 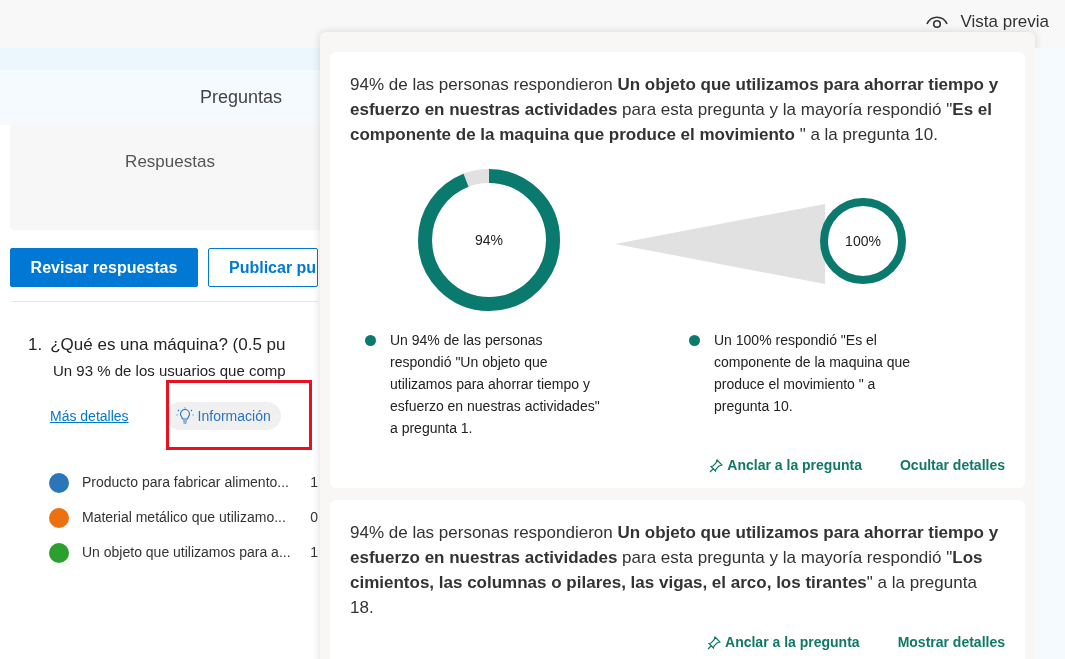 I want to click on insight-text: 94% de las personas respondieron Un objeto que utilizamos para ahorrar tiempo y esfuerzo en nuestras actividades para esta pregunta y la mayoría respondió "Los cimientos, las columnas o pilares, las vigas, el arco, los tirantes" a la pregunta 18., so click(x=675, y=570).